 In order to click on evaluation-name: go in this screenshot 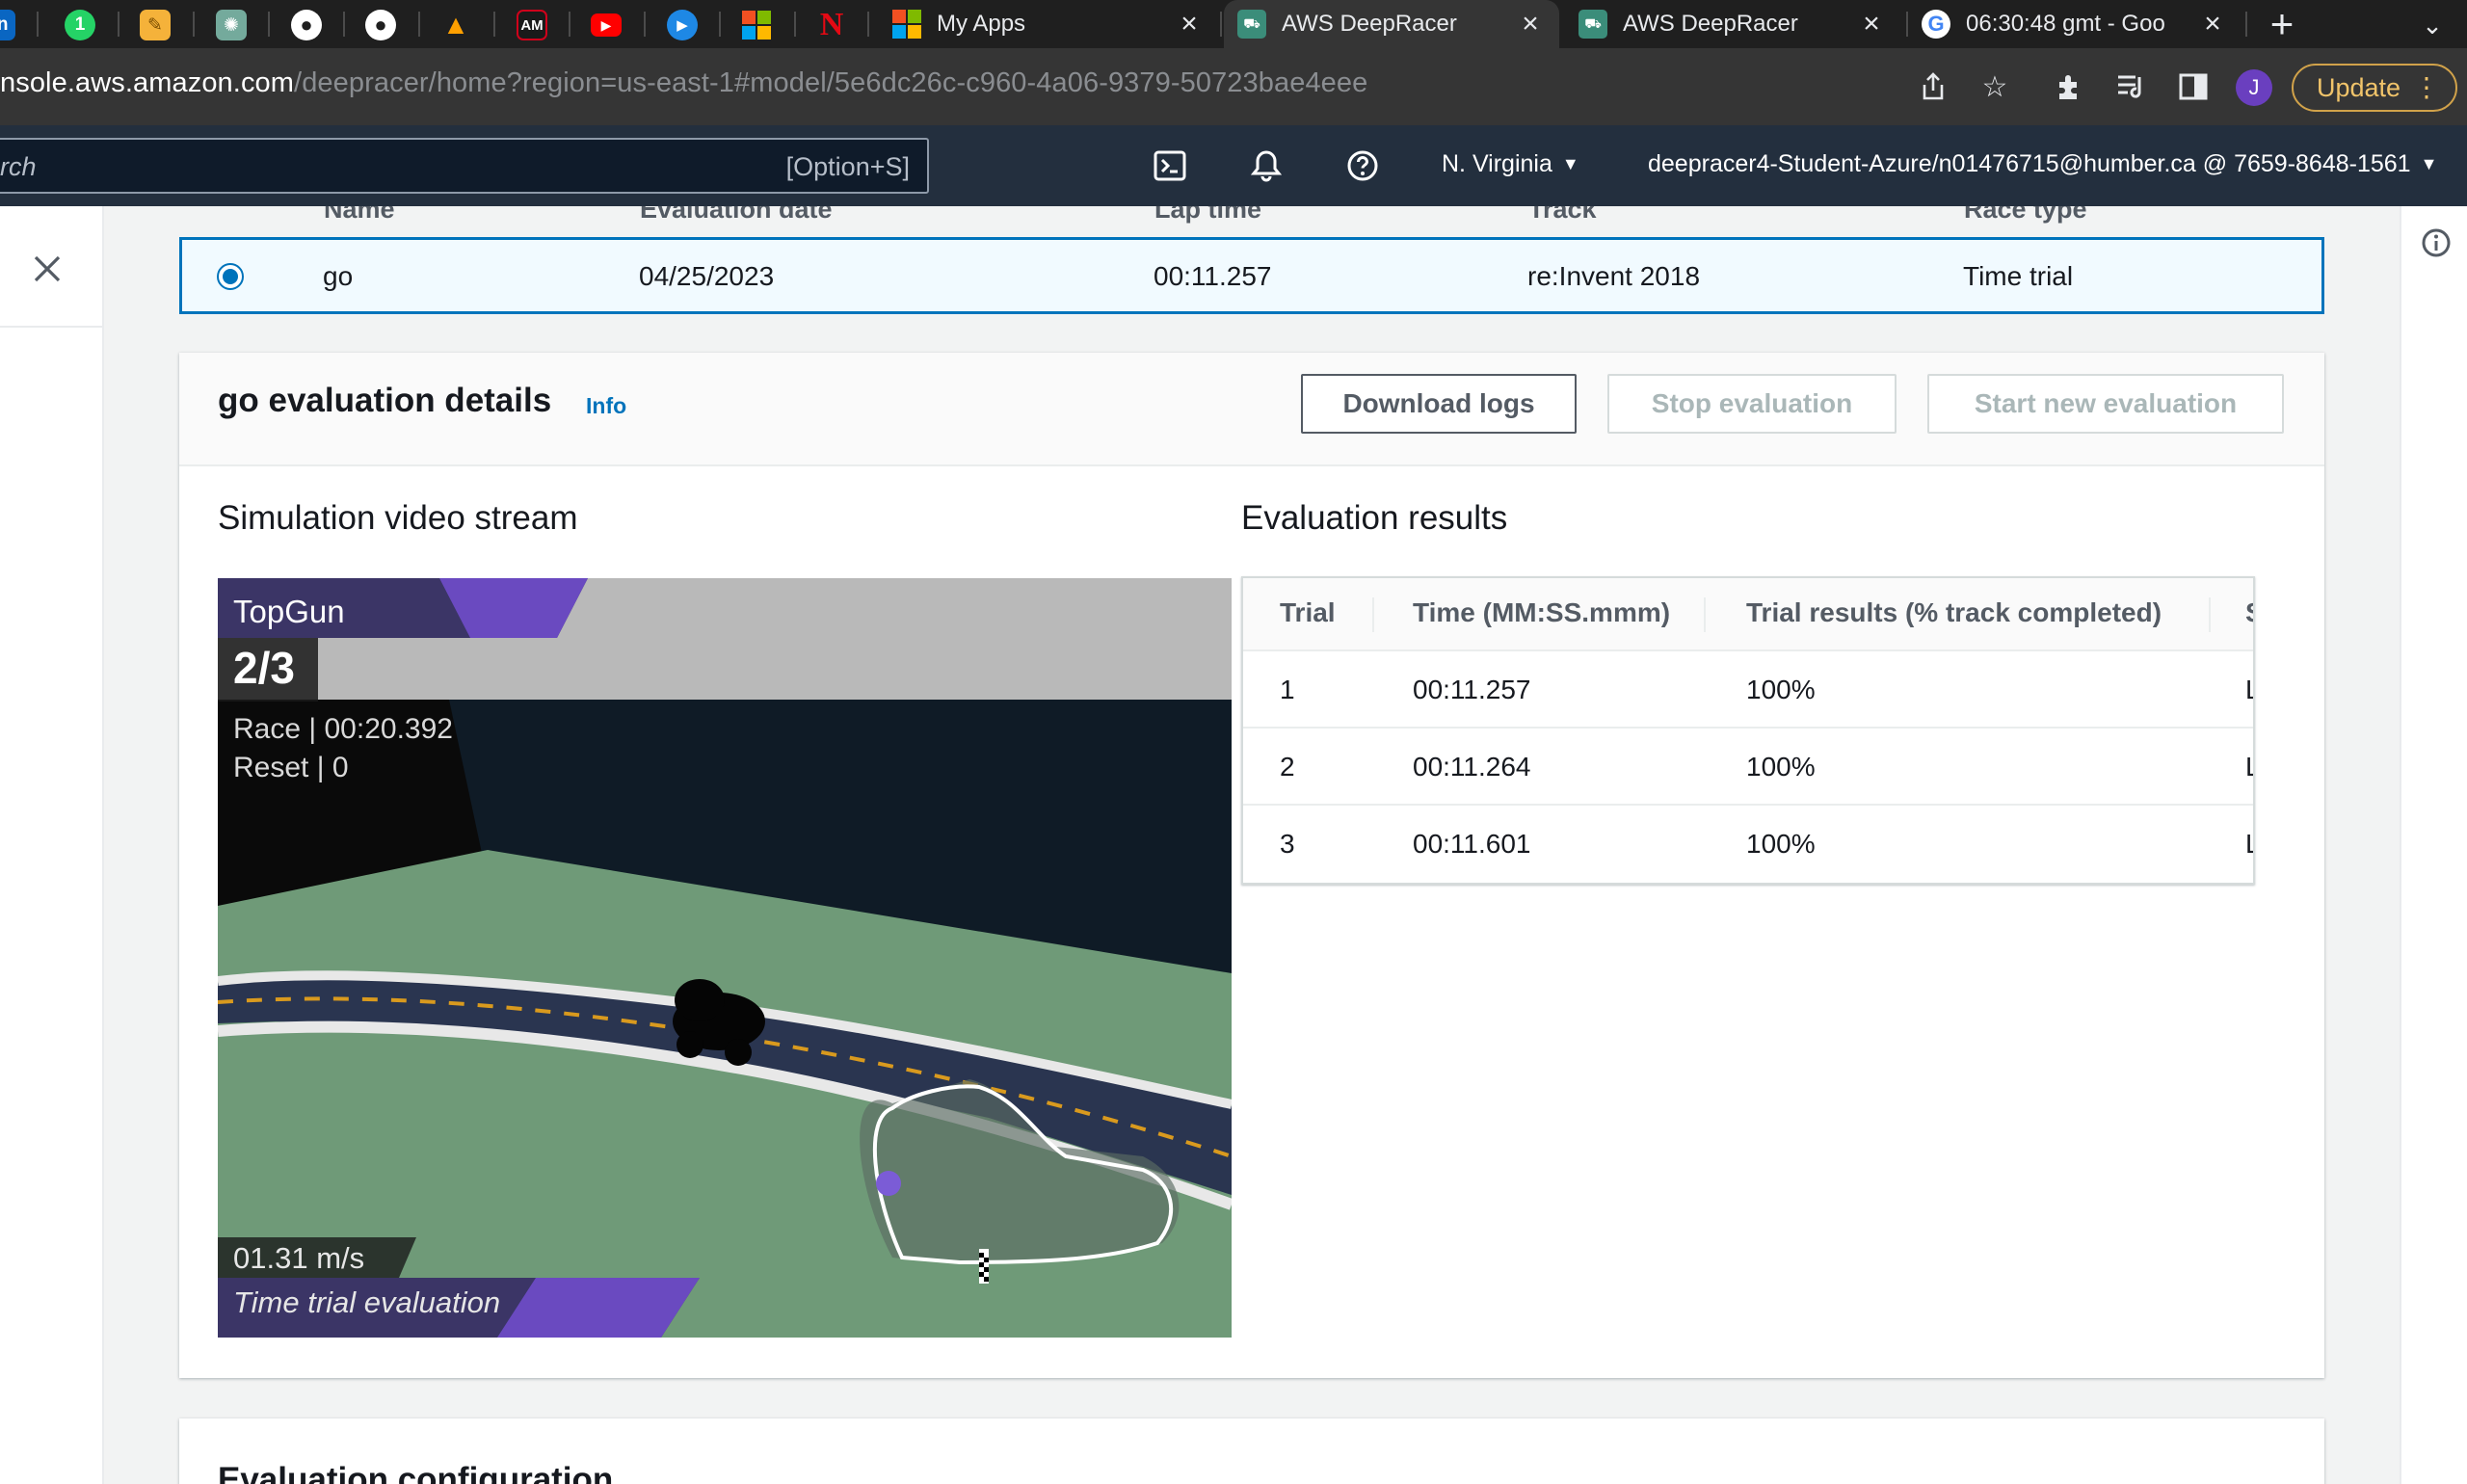, I will do `click(338, 276)`.